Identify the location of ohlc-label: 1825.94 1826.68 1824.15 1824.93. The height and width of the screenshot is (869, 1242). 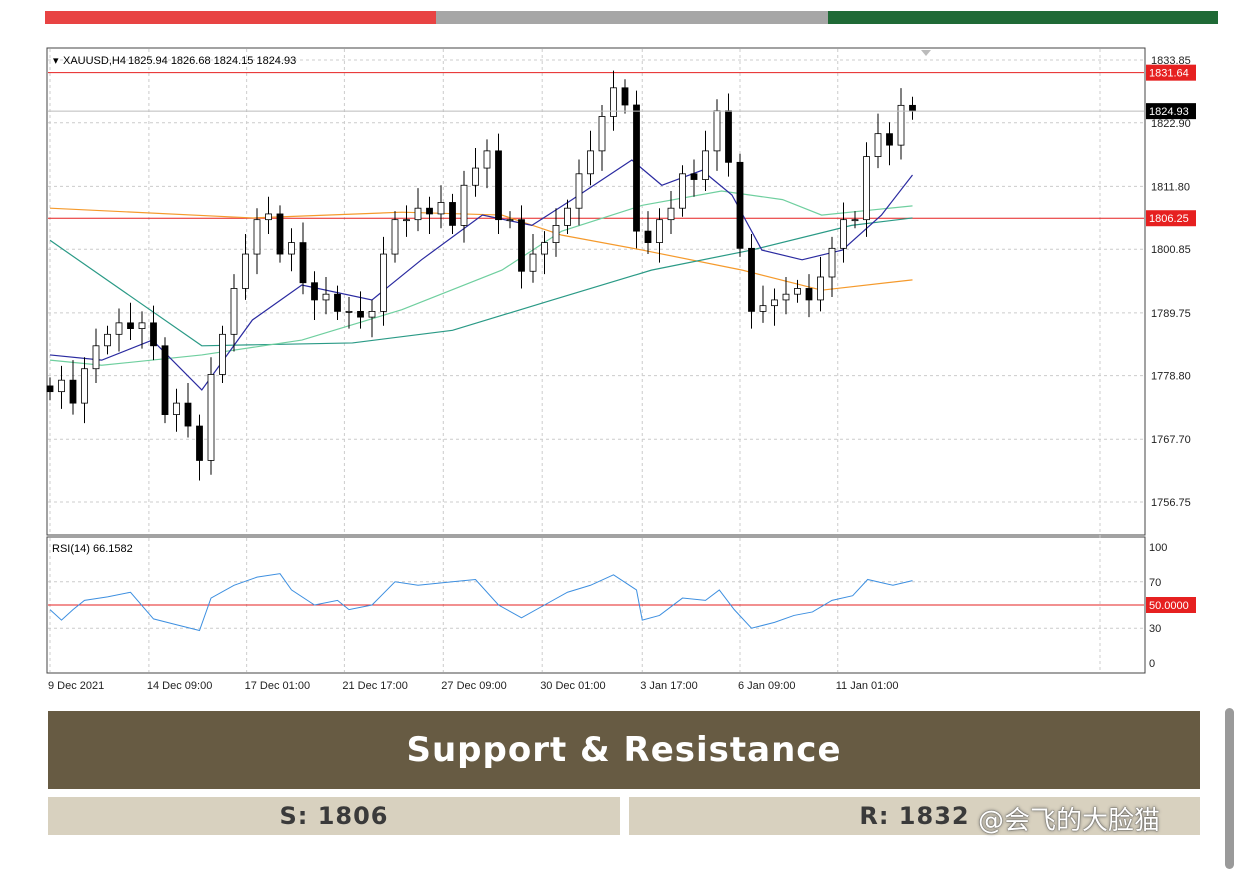
(212, 61).